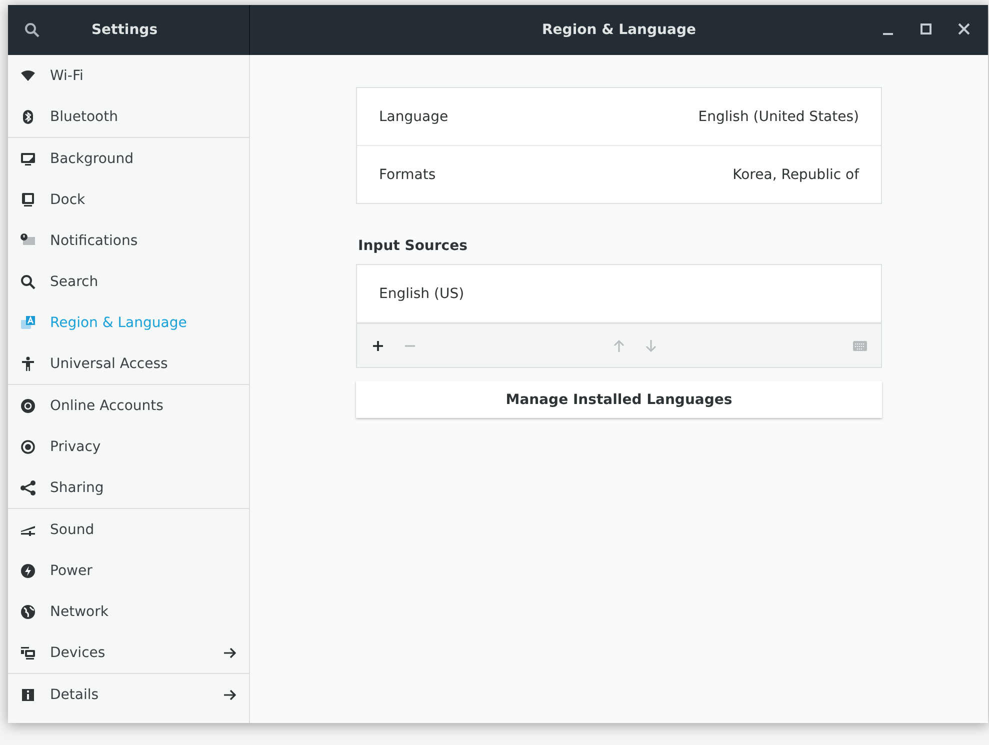  Describe the element at coordinates (128, 281) in the screenshot. I see `sidebar-item: Search` at that location.